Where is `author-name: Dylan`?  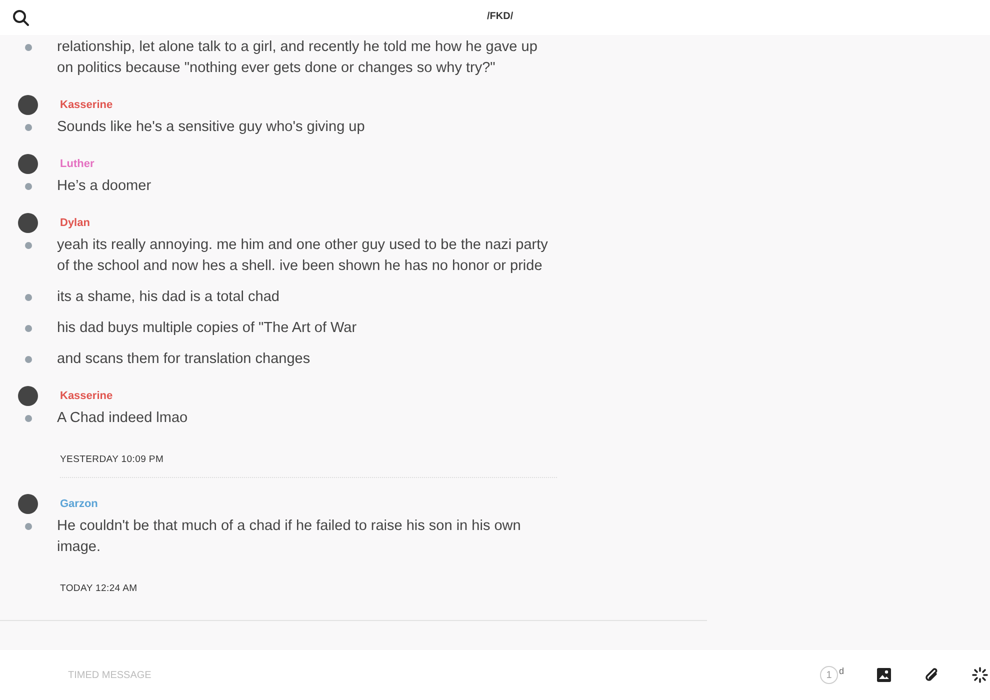 author-name: Dylan is located at coordinates (75, 223).